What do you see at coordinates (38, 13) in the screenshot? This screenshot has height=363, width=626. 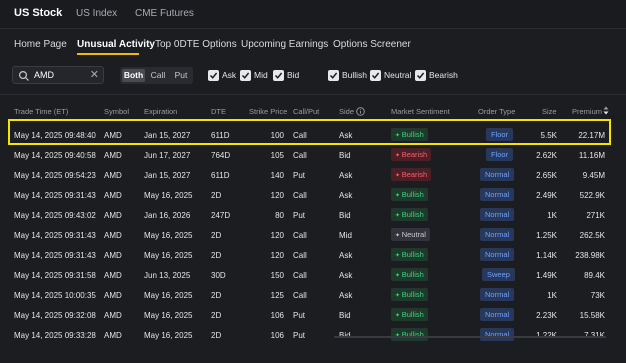 I see `tab-us-stock: US Stock` at bounding box center [38, 13].